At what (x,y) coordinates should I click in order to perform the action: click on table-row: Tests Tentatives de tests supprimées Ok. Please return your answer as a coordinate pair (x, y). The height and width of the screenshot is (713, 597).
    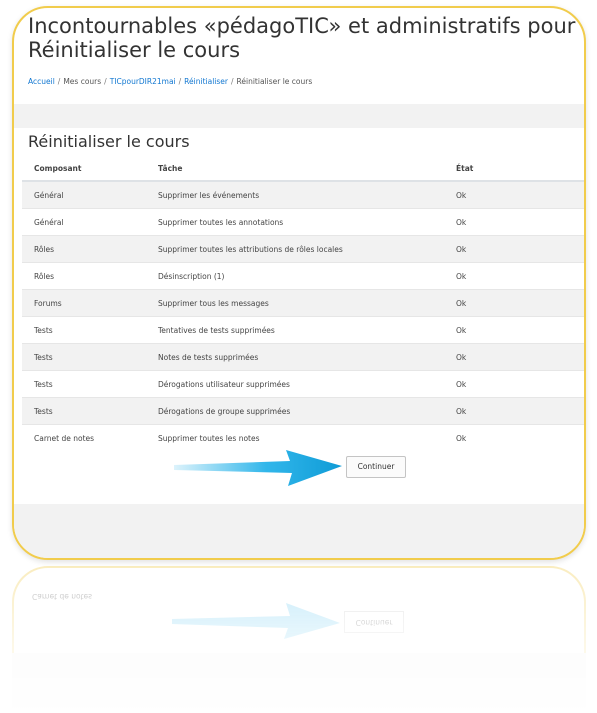
    Looking at the image, I should click on (303, 330).